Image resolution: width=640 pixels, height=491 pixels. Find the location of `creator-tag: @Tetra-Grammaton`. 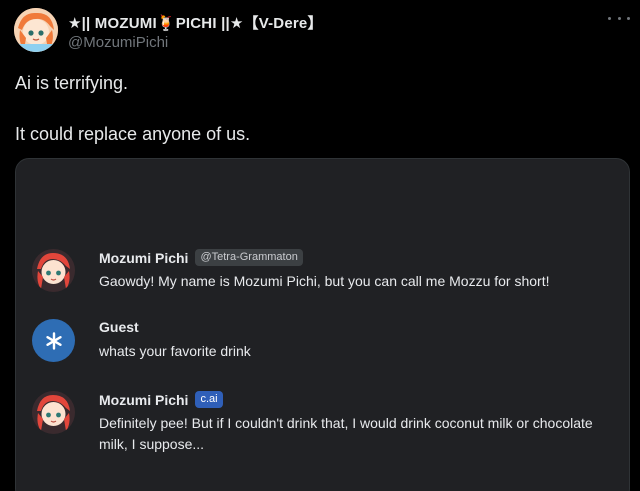

creator-tag: @Tetra-Grammaton is located at coordinates (249, 257).